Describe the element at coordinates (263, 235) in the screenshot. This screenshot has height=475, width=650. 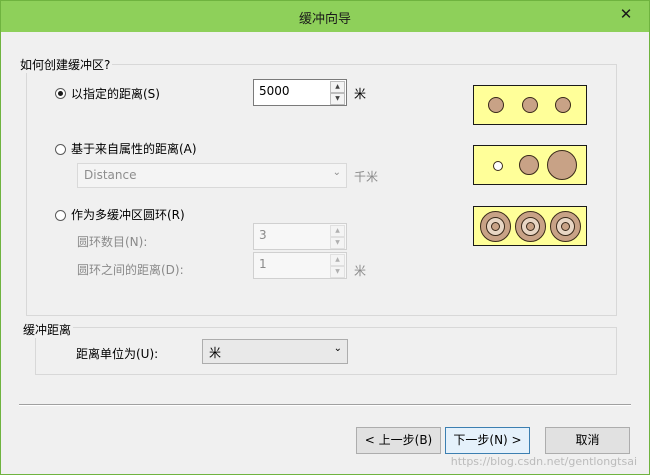
I see `ring-count-value: 3` at that location.